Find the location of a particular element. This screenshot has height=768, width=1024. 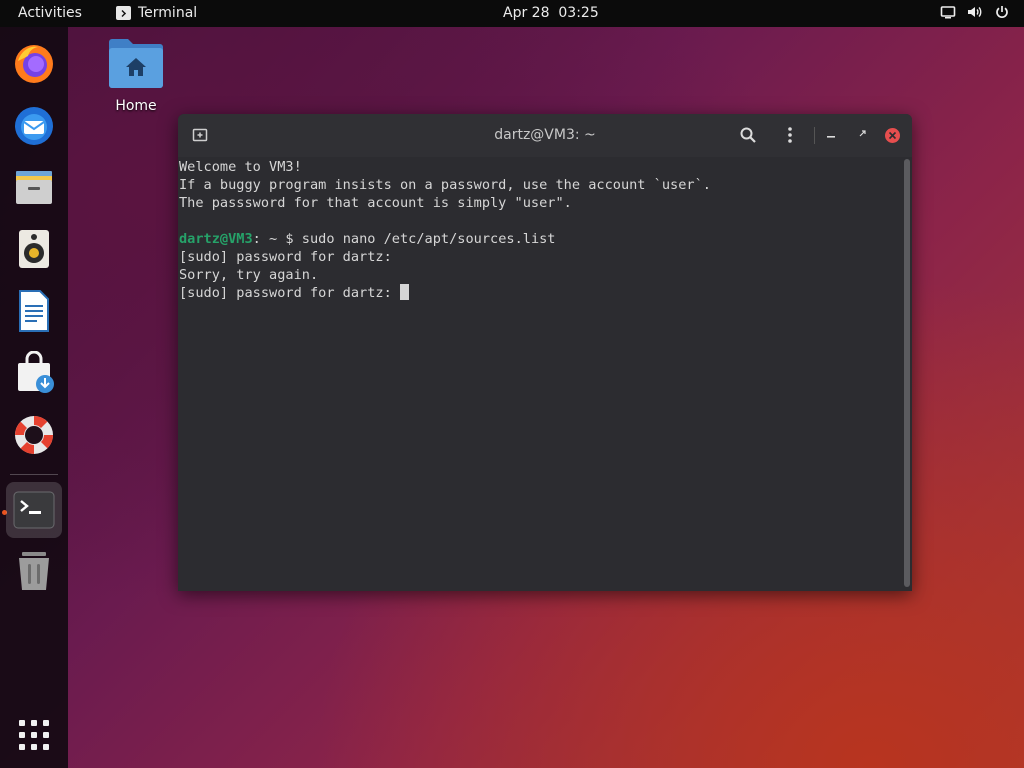

terminal-input-line: [sudo] password for dartz: is located at coordinates (540, 293).